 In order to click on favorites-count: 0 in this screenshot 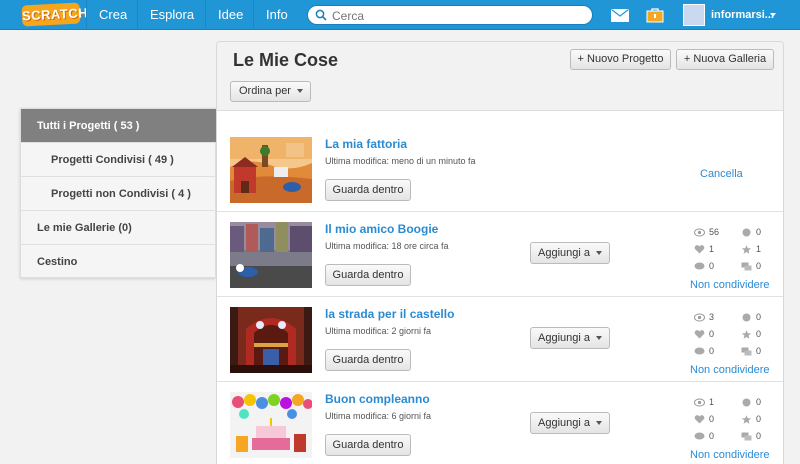, I will do `click(759, 334)`.